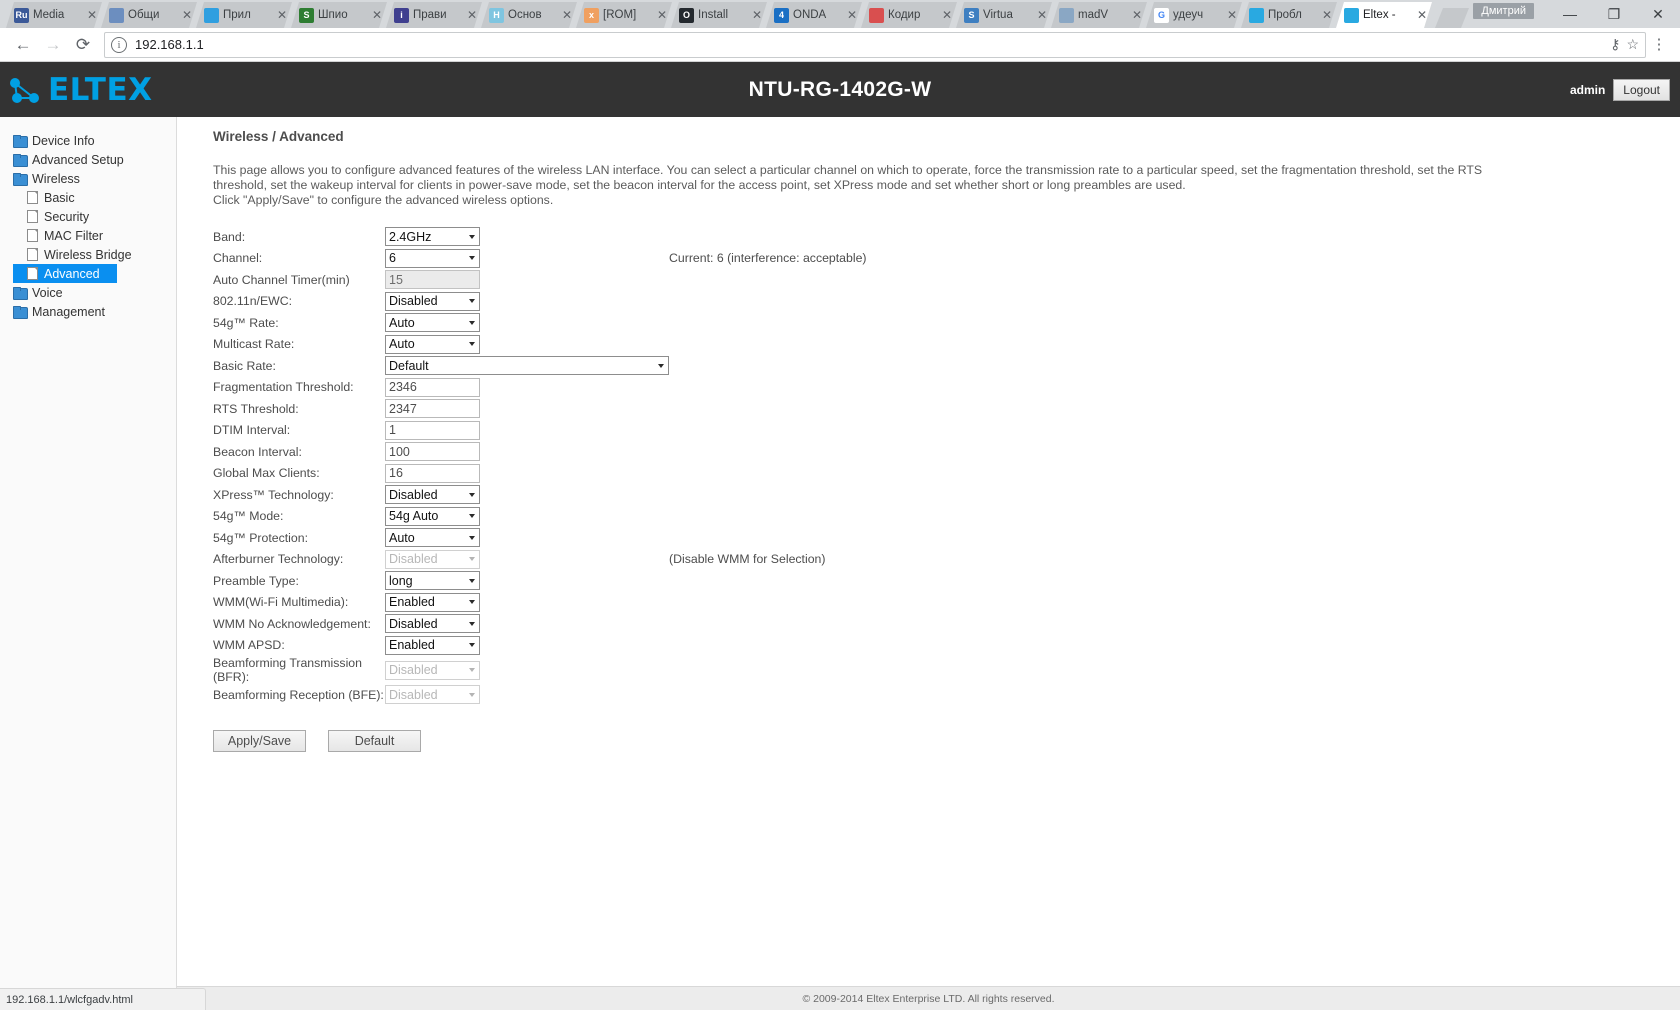 The image size is (1680, 1010). What do you see at coordinates (1194, 15) in the screenshot?
I see `browser-tab: Gудеуч ✕` at bounding box center [1194, 15].